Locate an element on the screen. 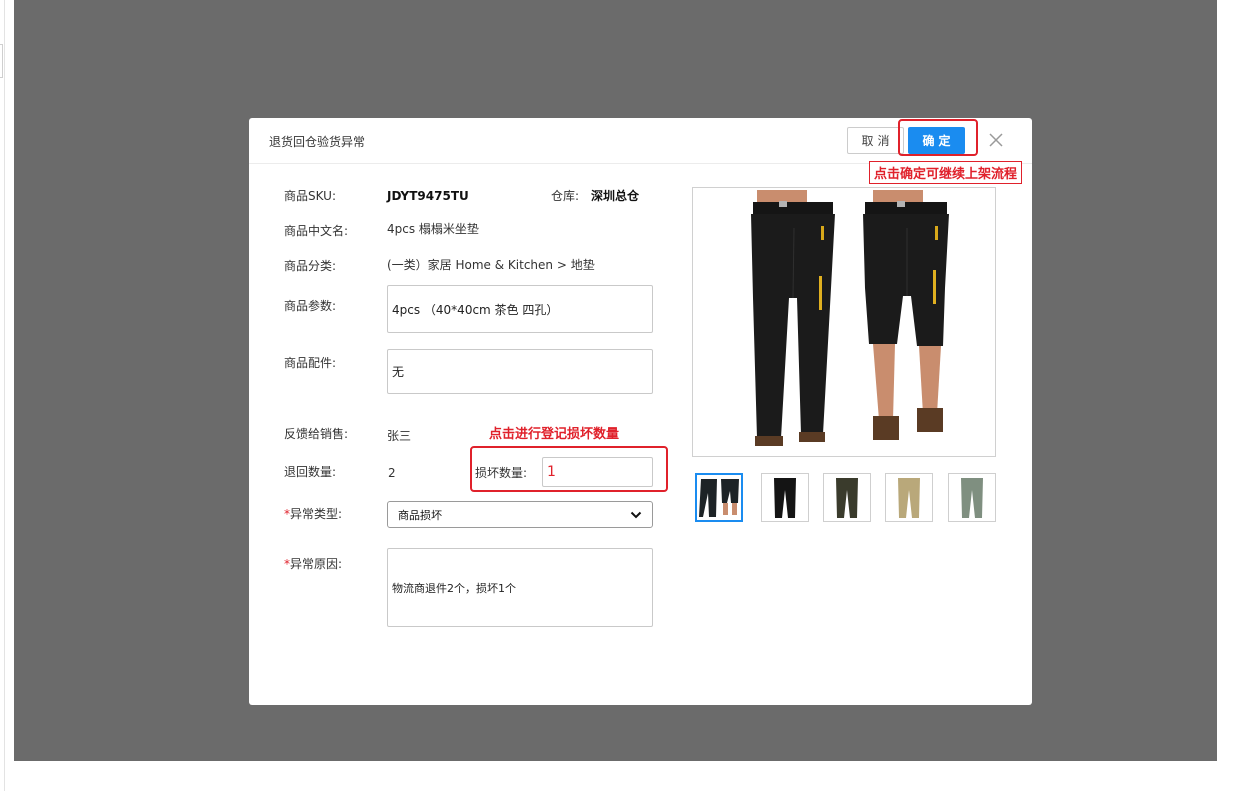 This screenshot has height=791, width=1239. cn-name-label: 商品中文名: is located at coordinates (316, 231).